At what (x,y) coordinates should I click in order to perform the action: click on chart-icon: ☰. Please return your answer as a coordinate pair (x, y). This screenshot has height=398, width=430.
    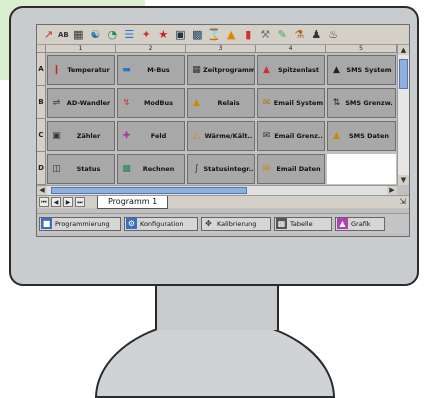
    Looking at the image, I should click on (129, 35).